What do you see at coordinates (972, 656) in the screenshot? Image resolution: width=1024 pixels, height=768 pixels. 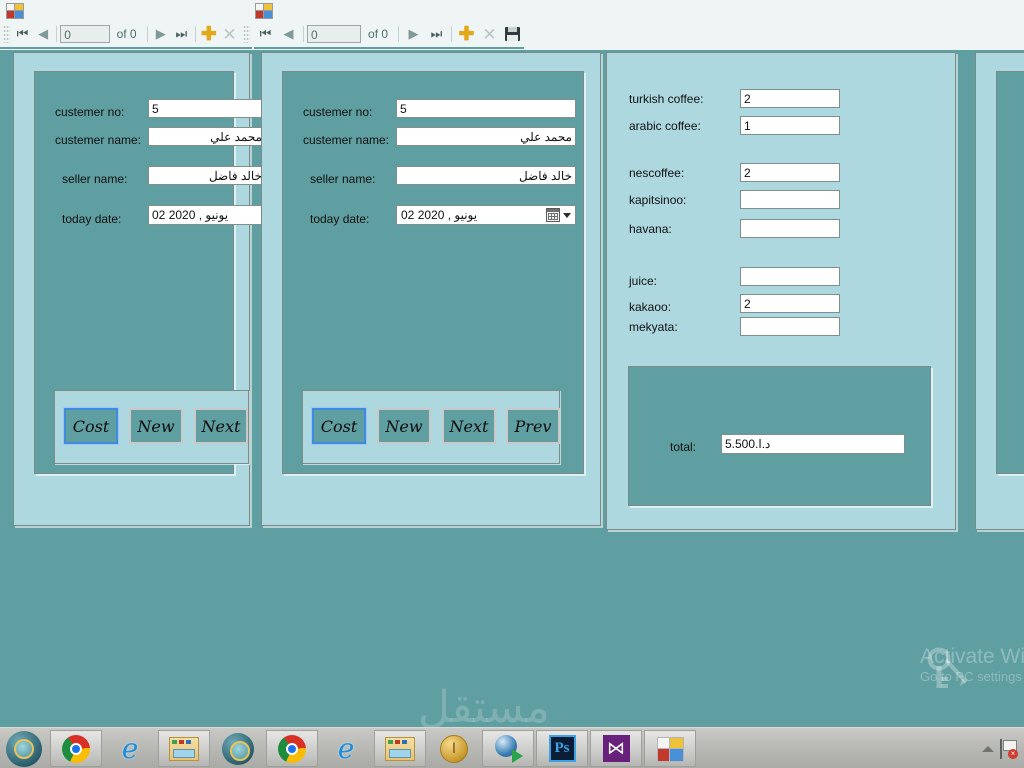 I see `activate-title: Activate Windows` at bounding box center [972, 656].